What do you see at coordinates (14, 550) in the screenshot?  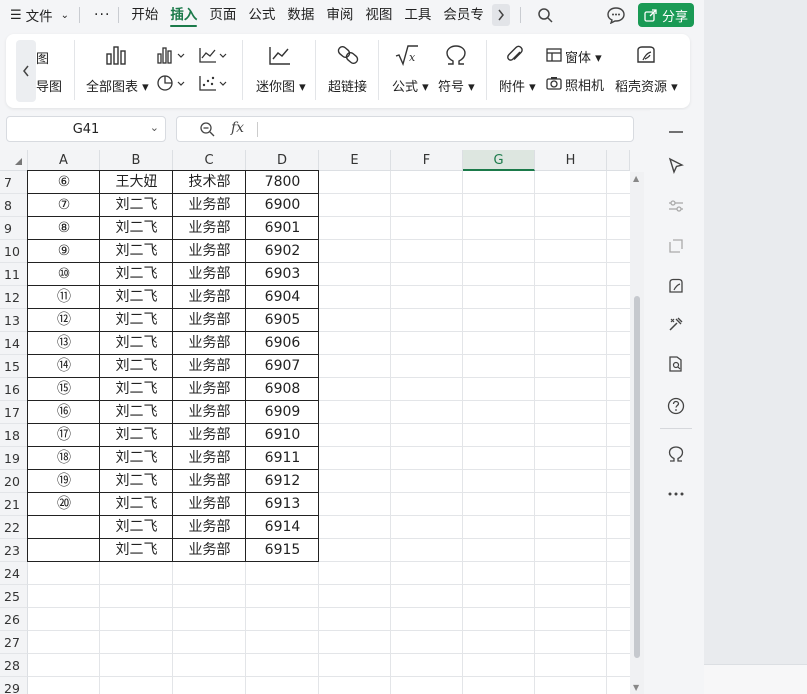 I see `row-header: 23` at bounding box center [14, 550].